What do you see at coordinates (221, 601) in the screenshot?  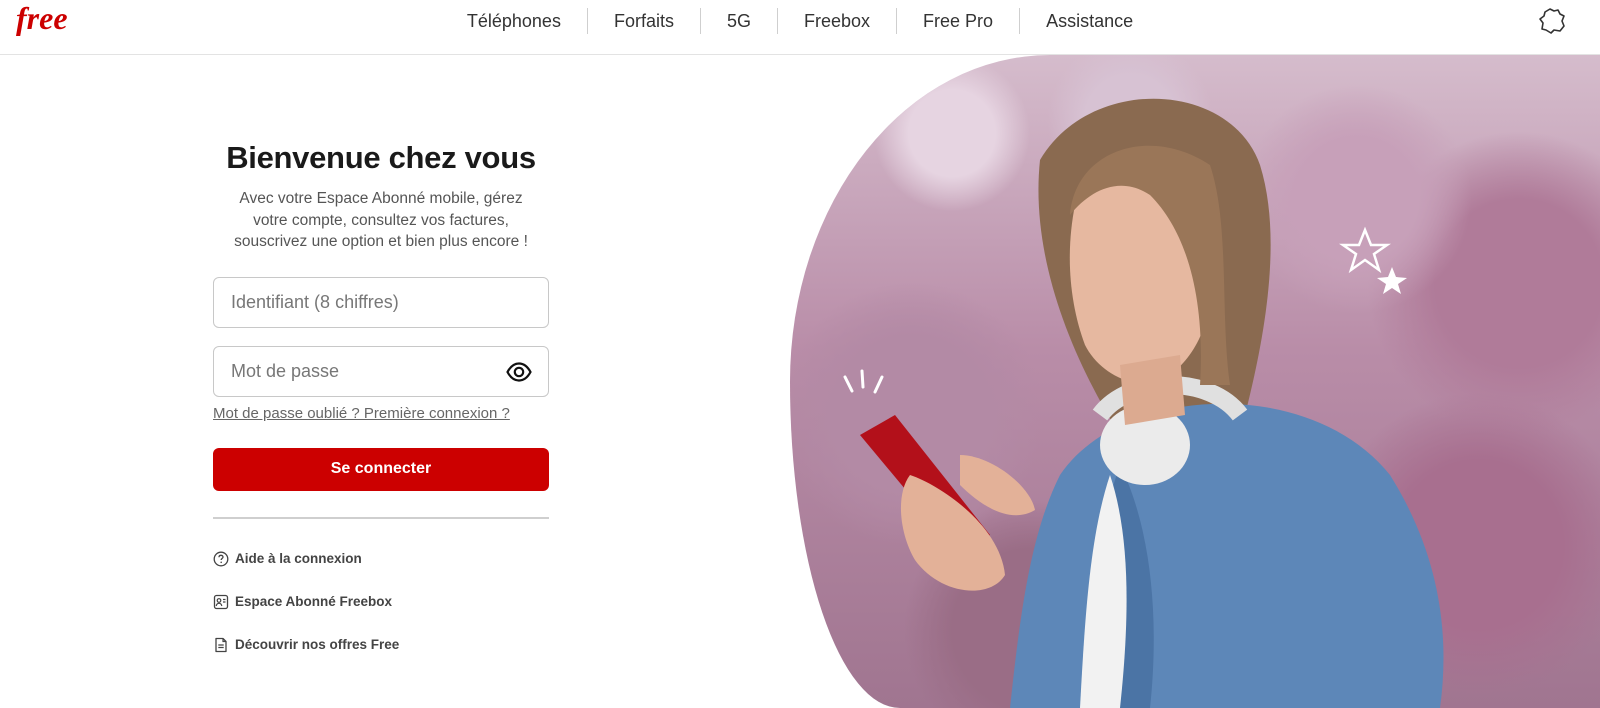 I see `subscriber-card-icon` at bounding box center [221, 601].